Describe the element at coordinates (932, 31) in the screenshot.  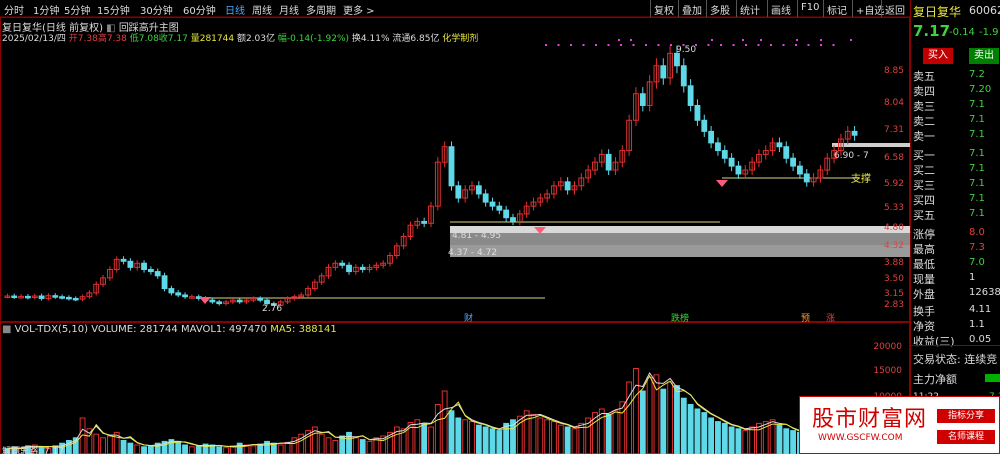
I see `sidebar-price: 7.17` at that location.